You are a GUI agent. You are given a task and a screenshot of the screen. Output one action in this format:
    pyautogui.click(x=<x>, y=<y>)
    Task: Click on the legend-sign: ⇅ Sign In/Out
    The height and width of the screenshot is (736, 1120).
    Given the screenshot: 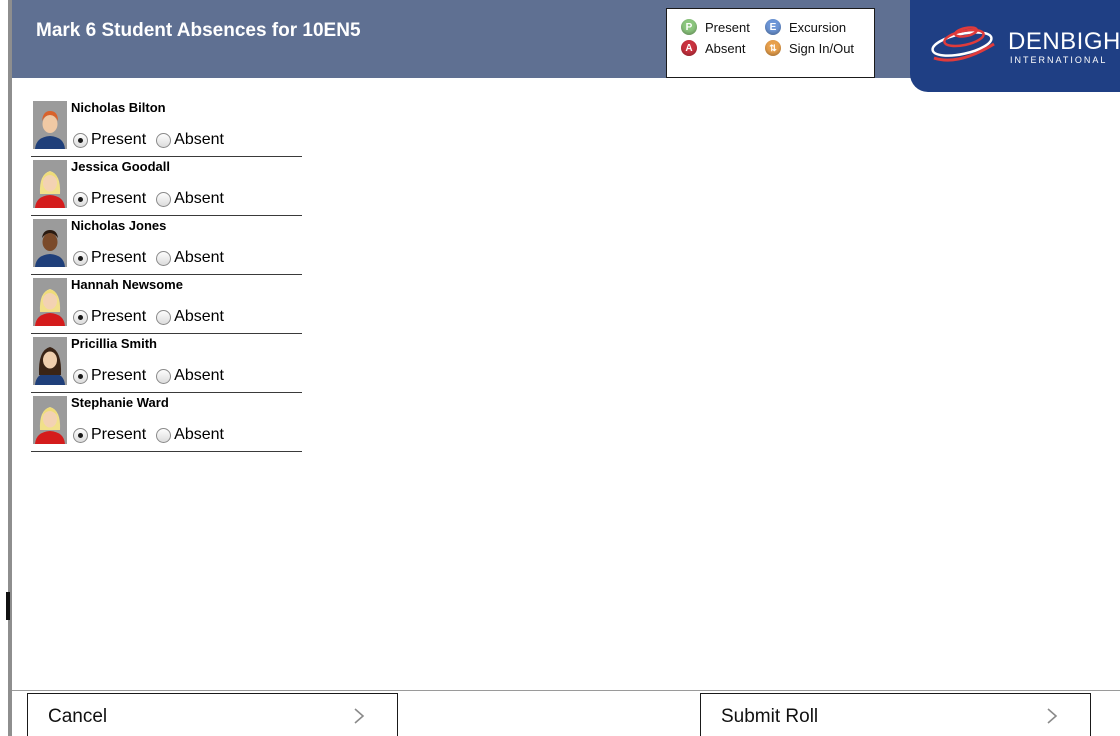 What is the action you would take?
    pyautogui.click(x=809, y=48)
    